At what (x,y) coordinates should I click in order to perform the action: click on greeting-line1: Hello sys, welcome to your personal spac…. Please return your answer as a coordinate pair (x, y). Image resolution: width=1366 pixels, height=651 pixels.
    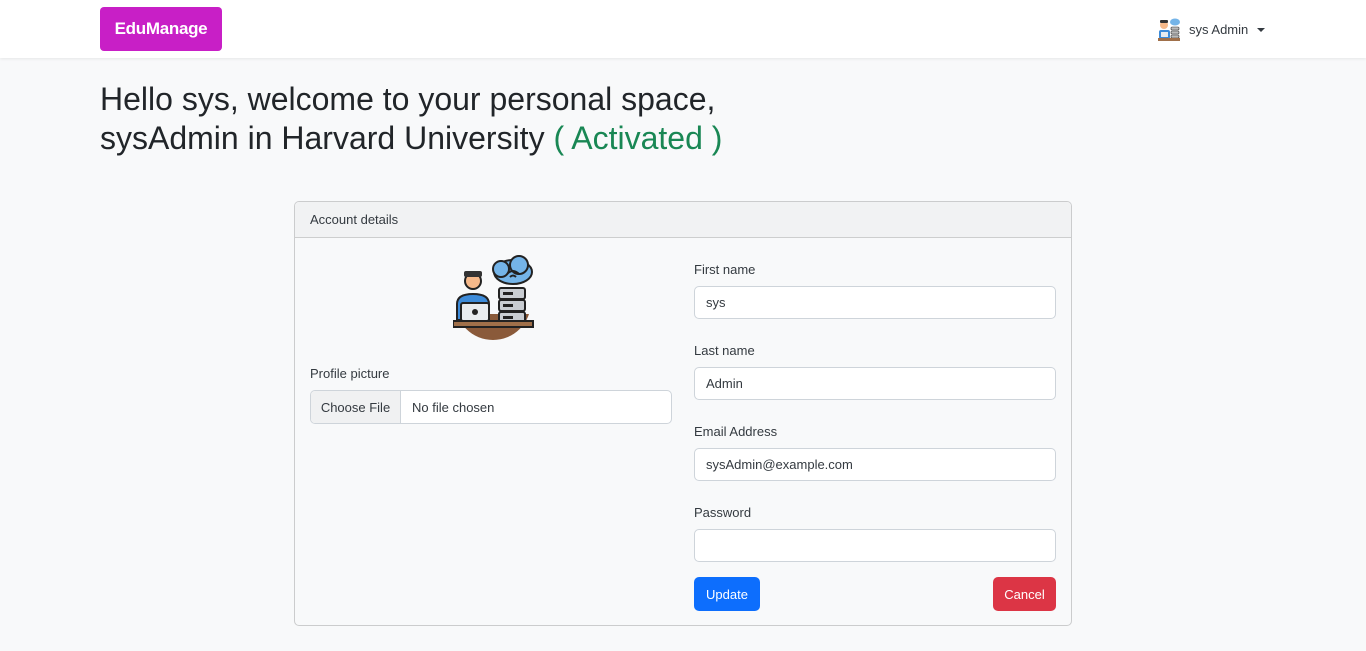
    Looking at the image, I should click on (408, 99).